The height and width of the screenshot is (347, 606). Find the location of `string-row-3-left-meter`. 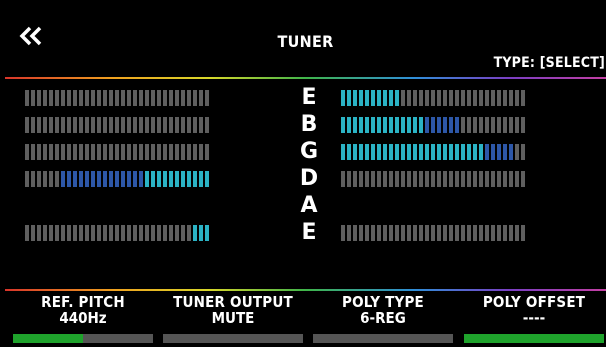

string-row-3-left-meter is located at coordinates (117, 152).